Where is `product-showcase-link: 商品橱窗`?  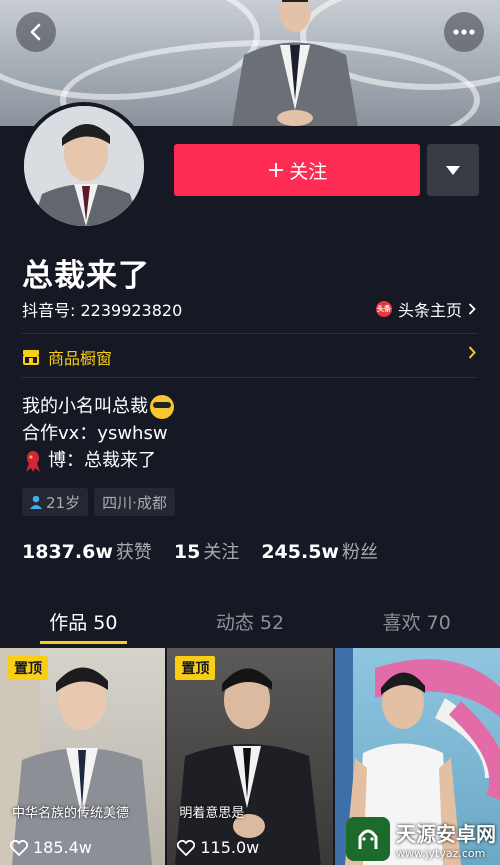 product-showcase-link: 商品橱窗 is located at coordinates (67, 357).